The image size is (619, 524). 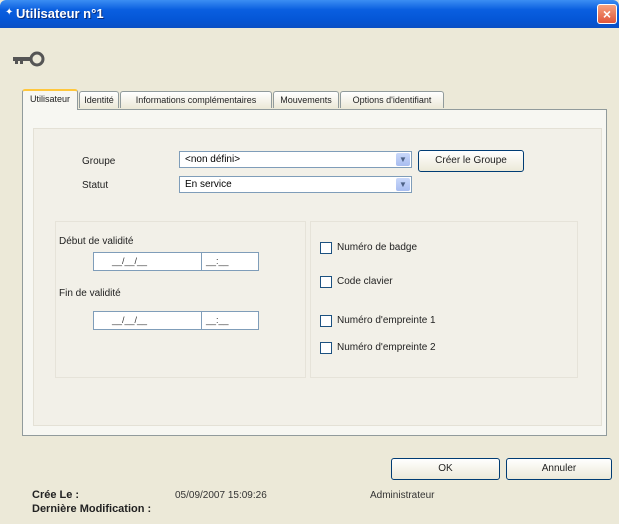 What do you see at coordinates (60, 13) in the screenshot?
I see `window-title: Utilisateur n°1` at bounding box center [60, 13].